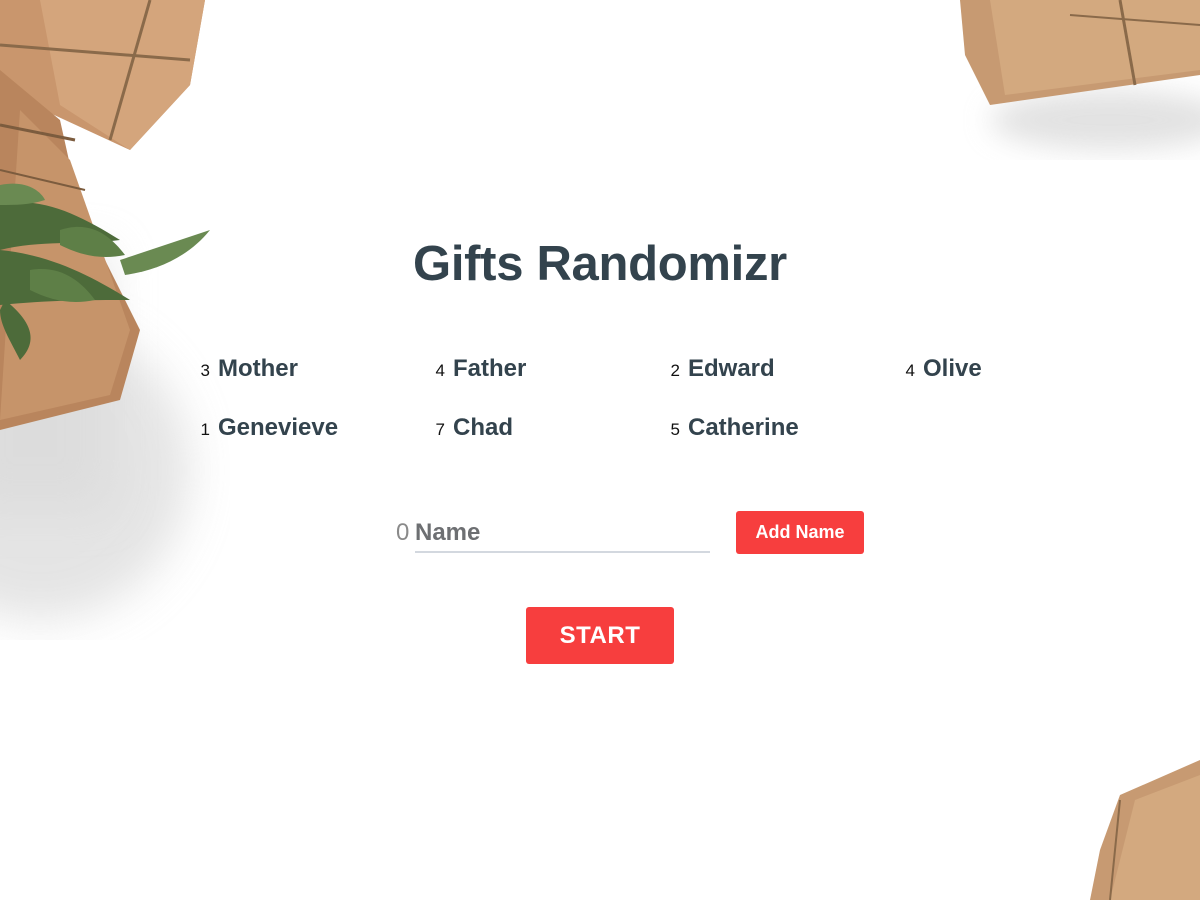 The height and width of the screenshot is (900, 1200). I want to click on participant-item: 2 Edward, so click(779, 374).